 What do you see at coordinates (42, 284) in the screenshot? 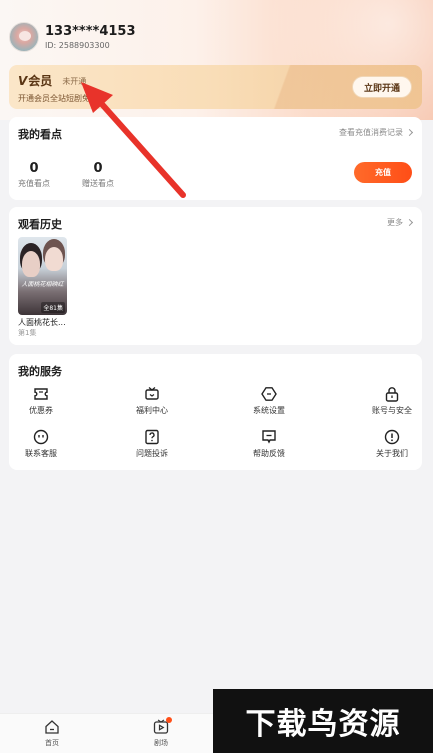
I see `poster-title-art: 人面桃花相映红` at bounding box center [42, 284].